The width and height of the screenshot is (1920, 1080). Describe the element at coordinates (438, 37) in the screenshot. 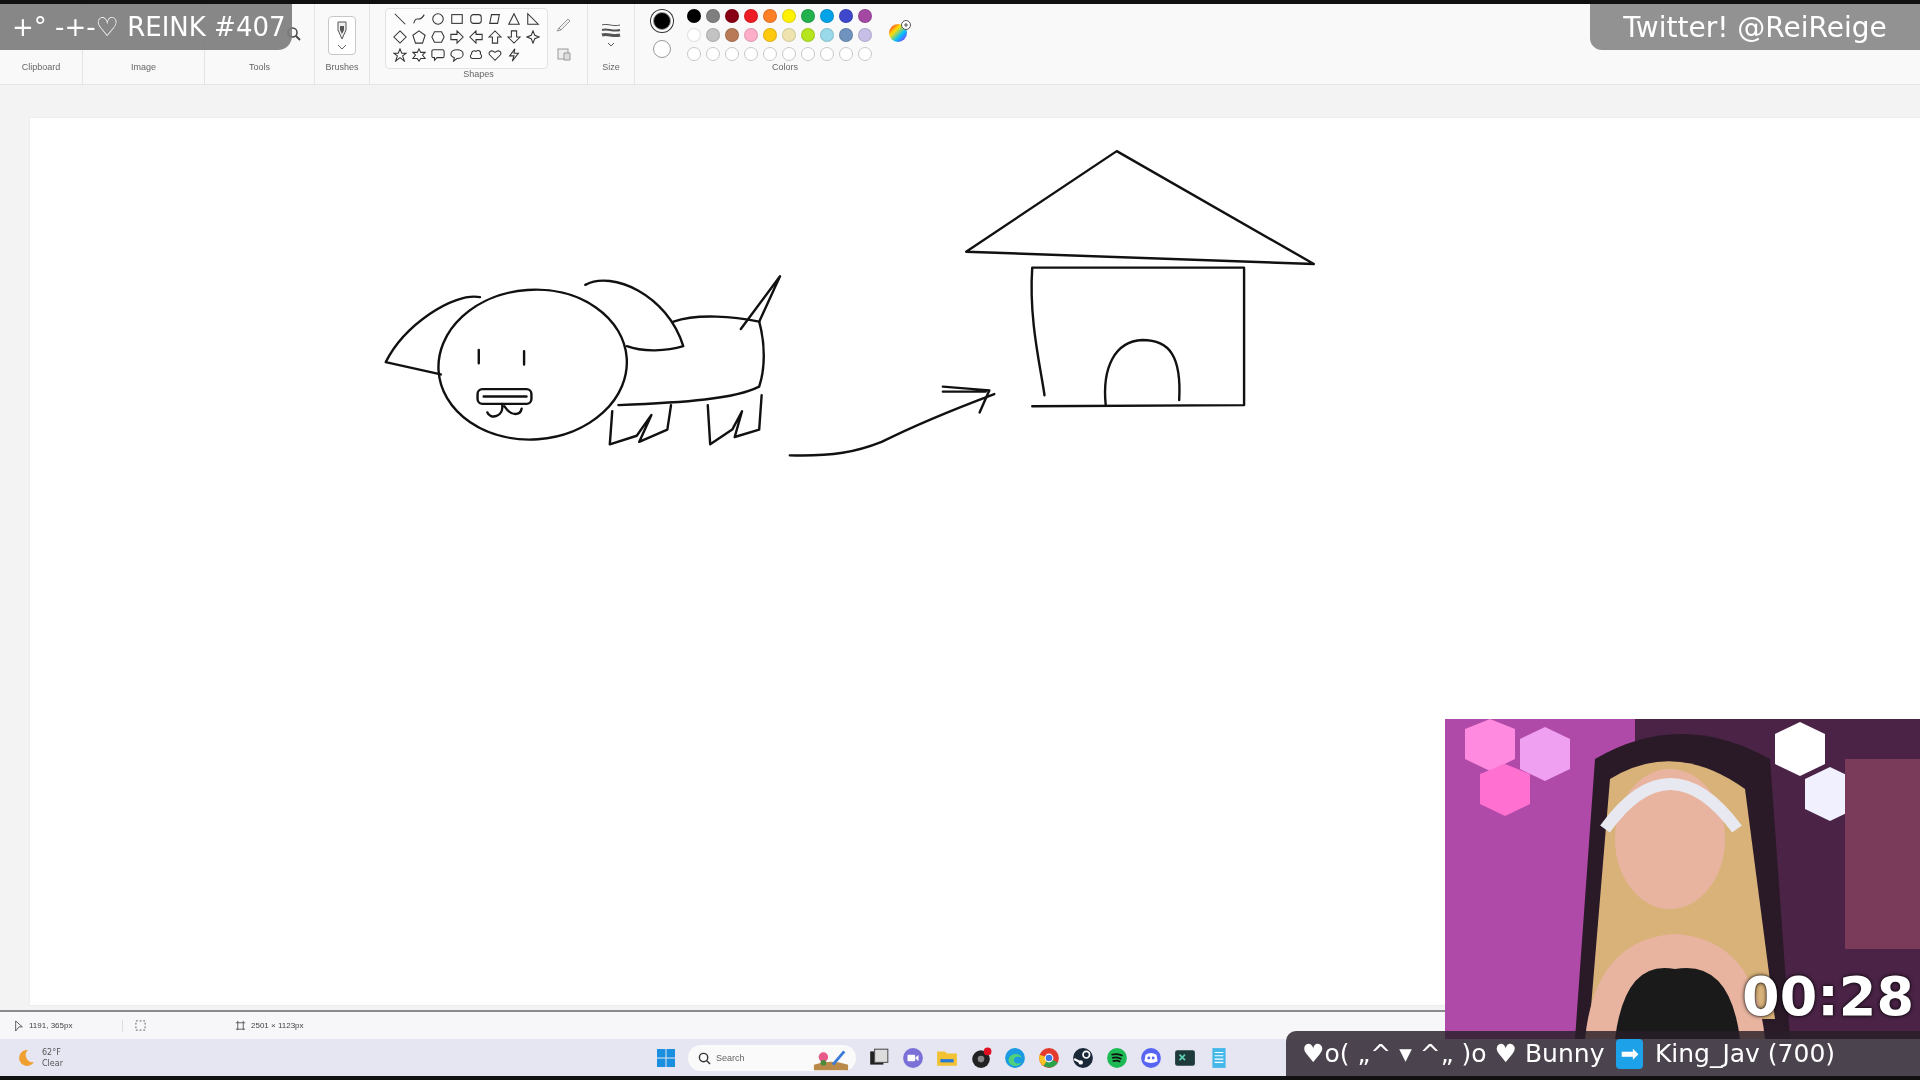

I see `hexagon-icon` at that location.